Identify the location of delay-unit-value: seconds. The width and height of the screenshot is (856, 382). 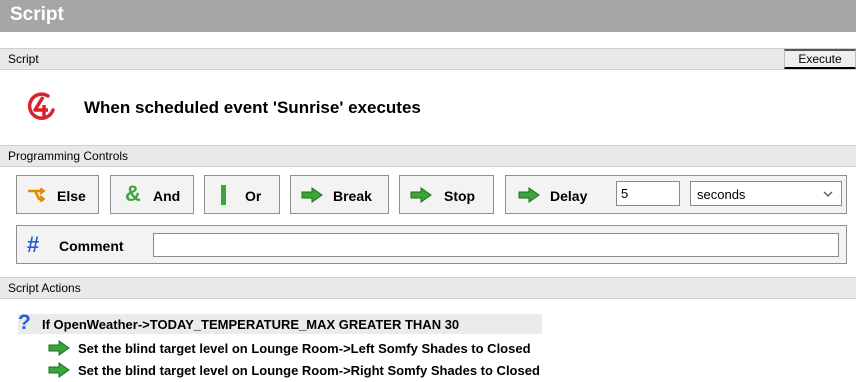
(721, 194).